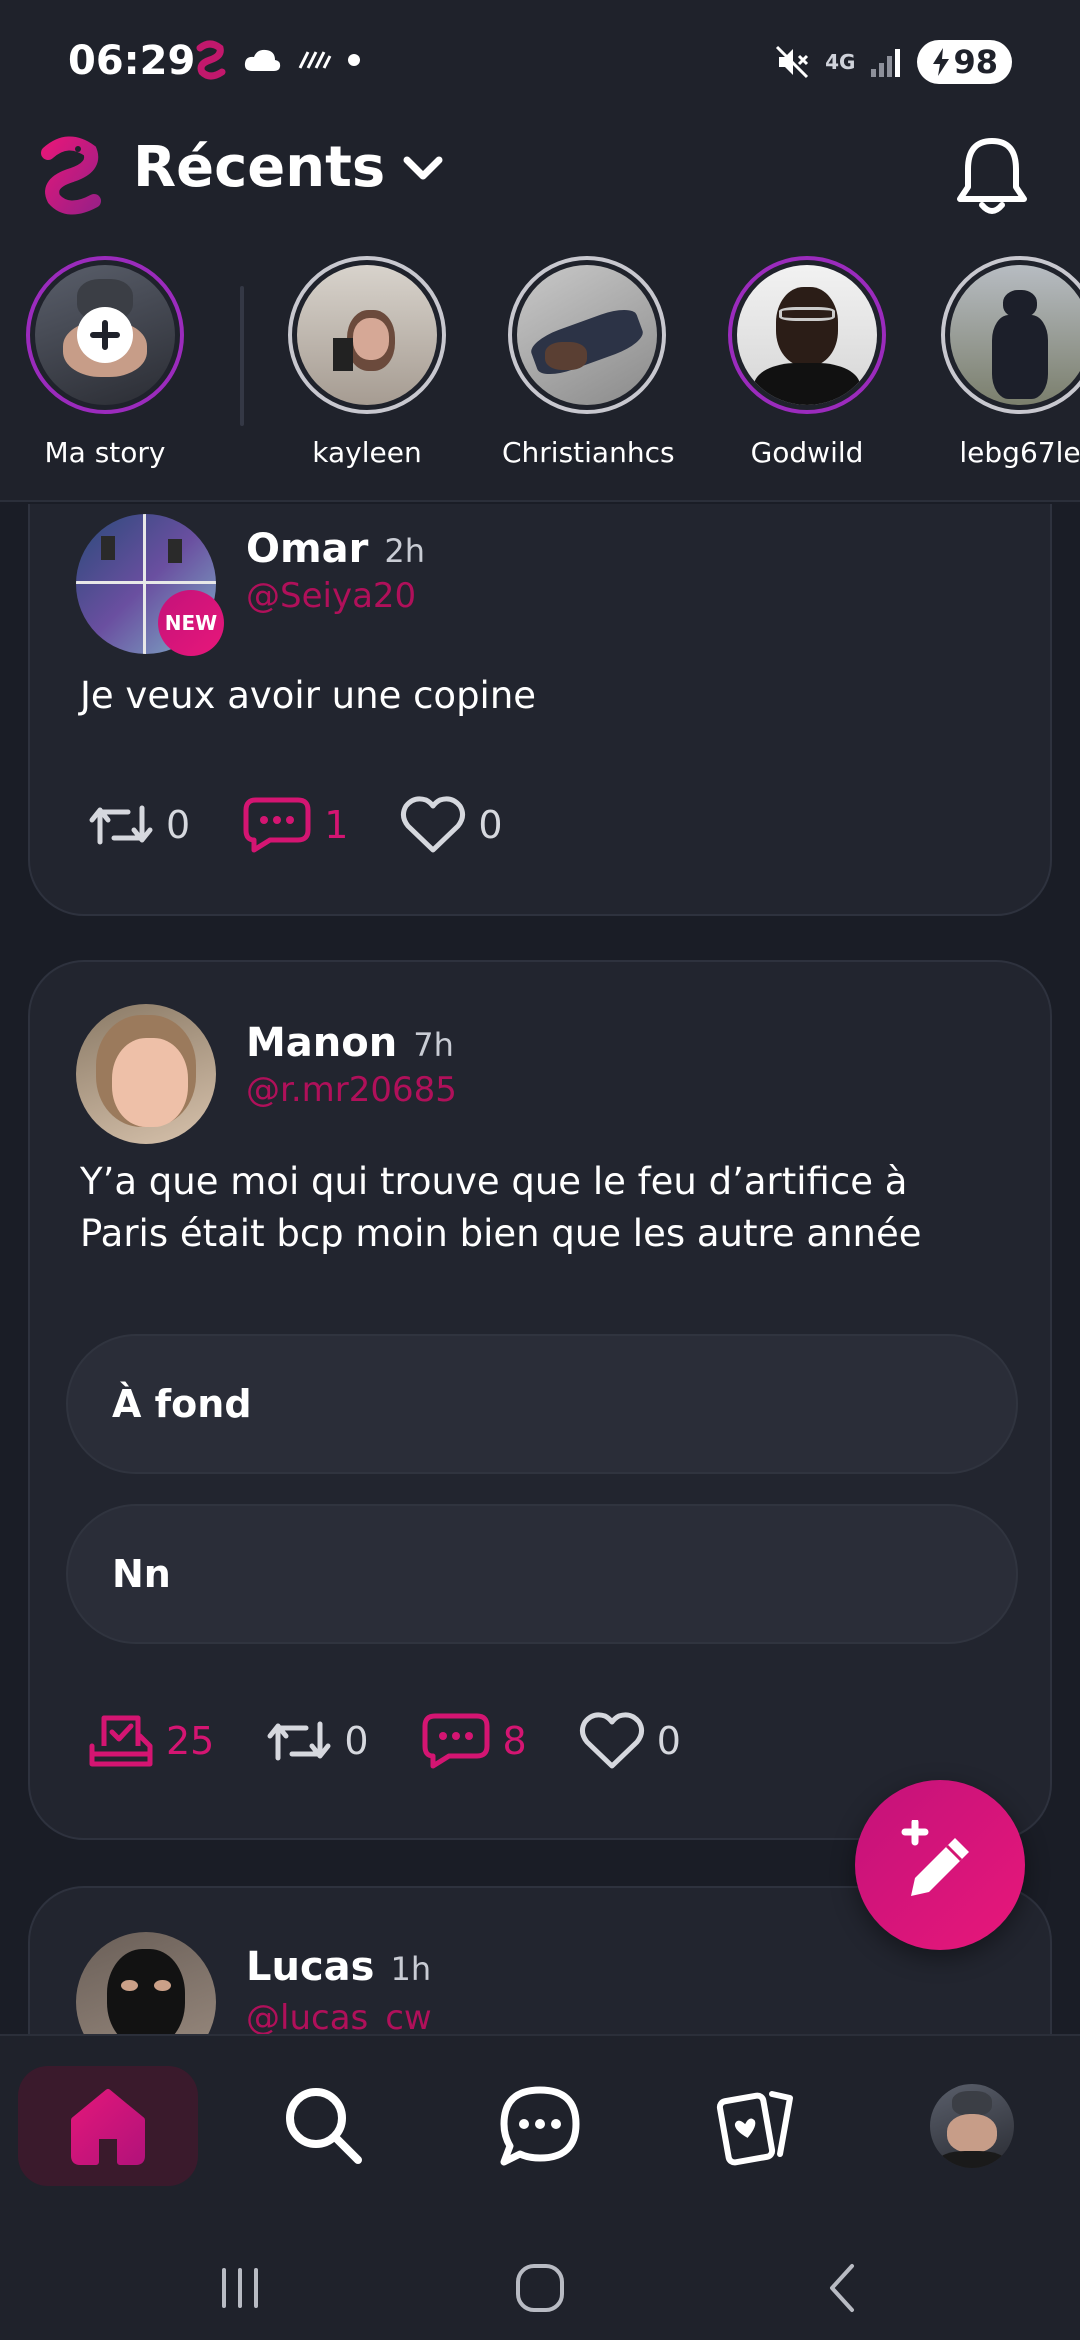 The width and height of the screenshot is (1080, 2340). What do you see at coordinates (540, 62) in the screenshot?
I see `status-bar: 06:29 4G 98` at bounding box center [540, 62].